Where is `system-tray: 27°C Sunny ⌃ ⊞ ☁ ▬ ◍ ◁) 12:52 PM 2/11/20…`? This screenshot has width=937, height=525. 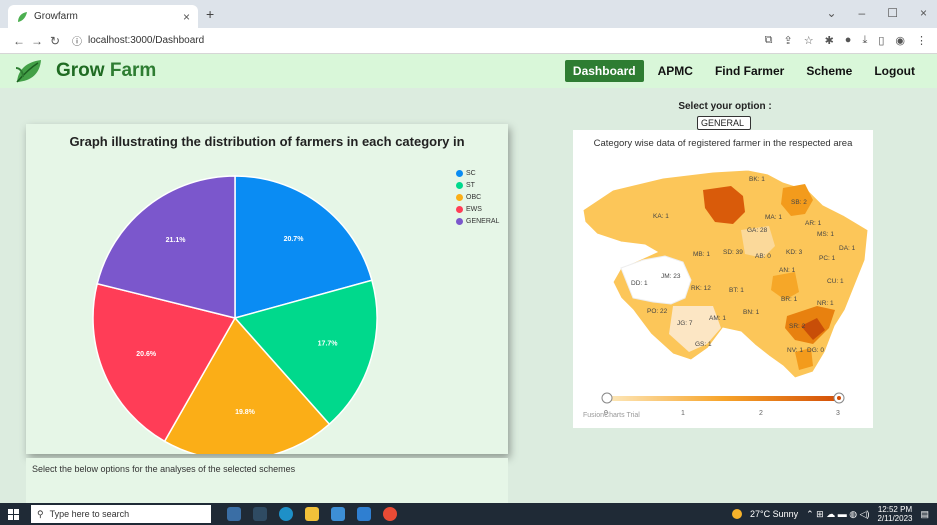
system-tray: 27°C Sunny ⌃ ⊞ ☁ ▬ ◍ ◁) 12:52 PM 2/11/20… is located at coordinates (830, 514).